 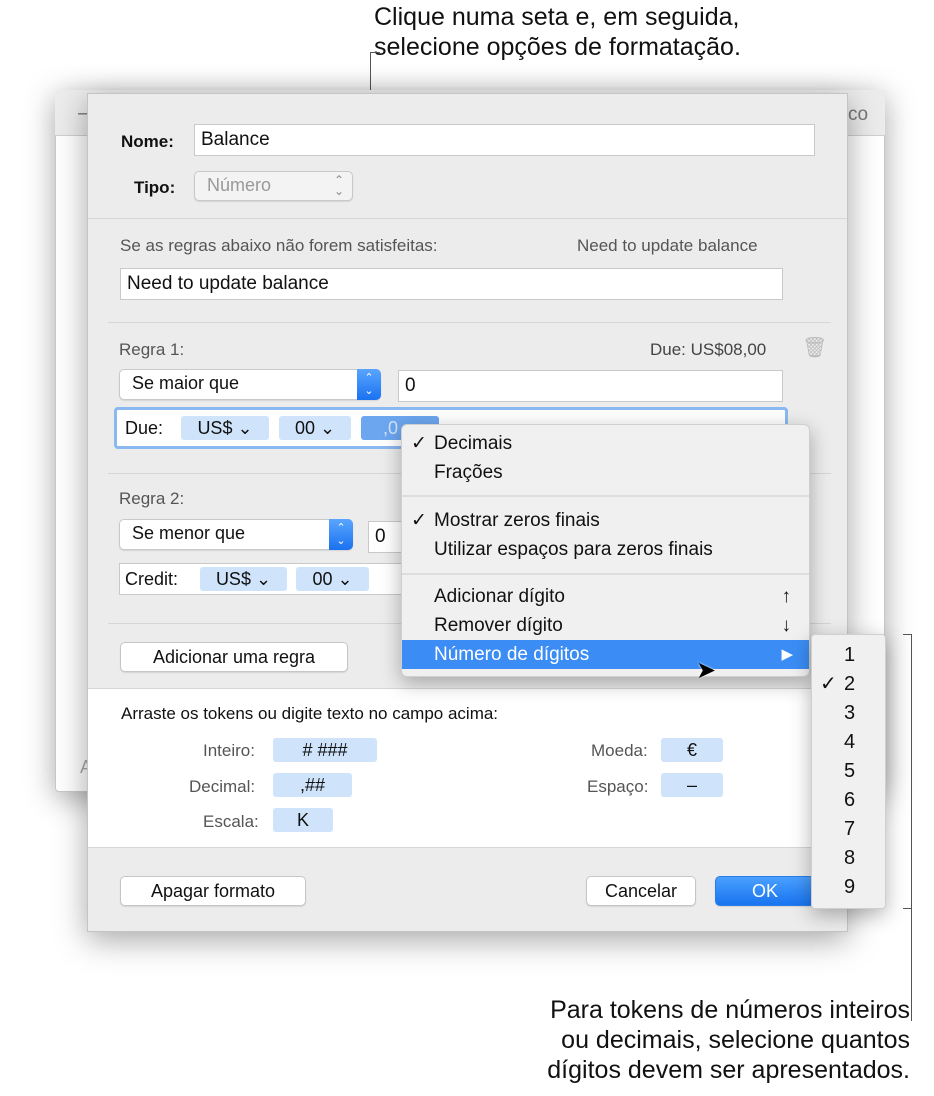 What do you see at coordinates (325, 750) in the screenshot?
I see `integer-token: # ###` at bounding box center [325, 750].